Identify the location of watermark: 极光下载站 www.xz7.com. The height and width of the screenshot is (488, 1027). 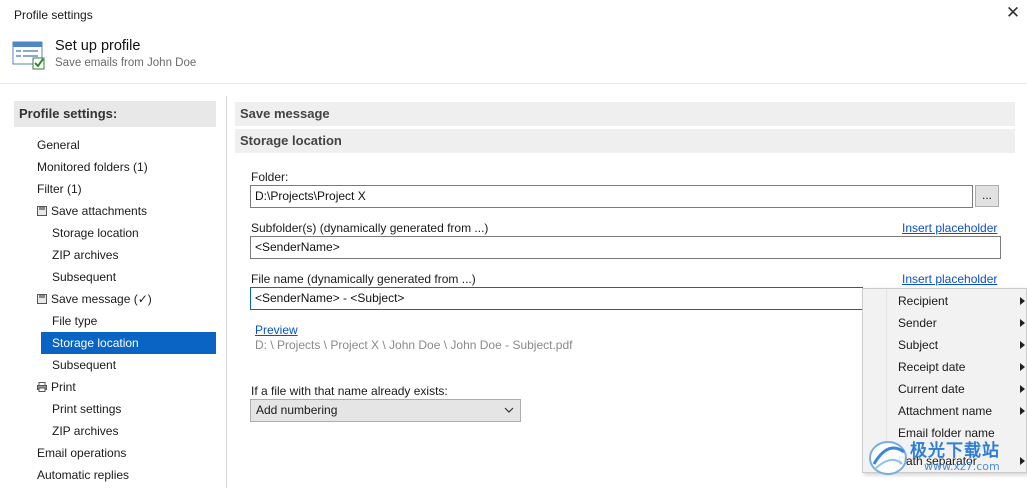
(946, 459).